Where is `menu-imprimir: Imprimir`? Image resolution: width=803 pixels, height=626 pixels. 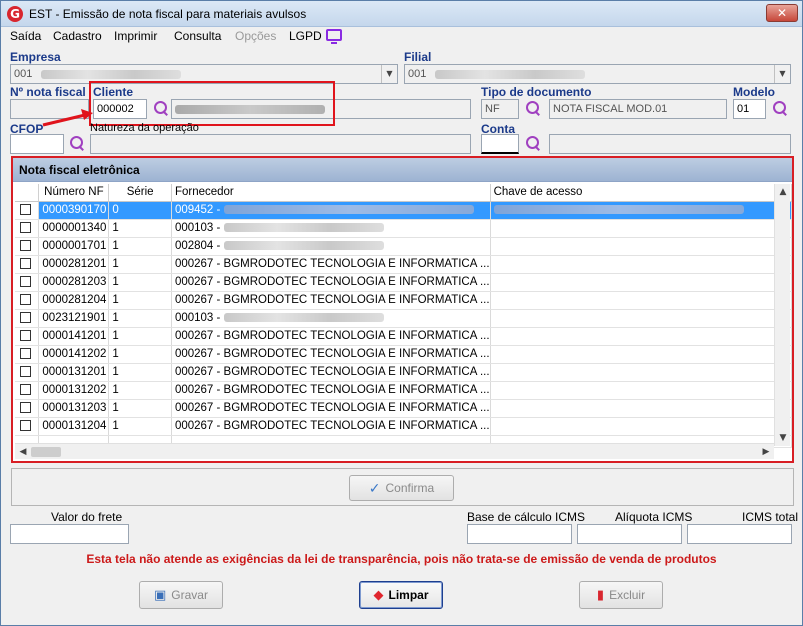 menu-imprimir: Imprimir is located at coordinates (135, 36).